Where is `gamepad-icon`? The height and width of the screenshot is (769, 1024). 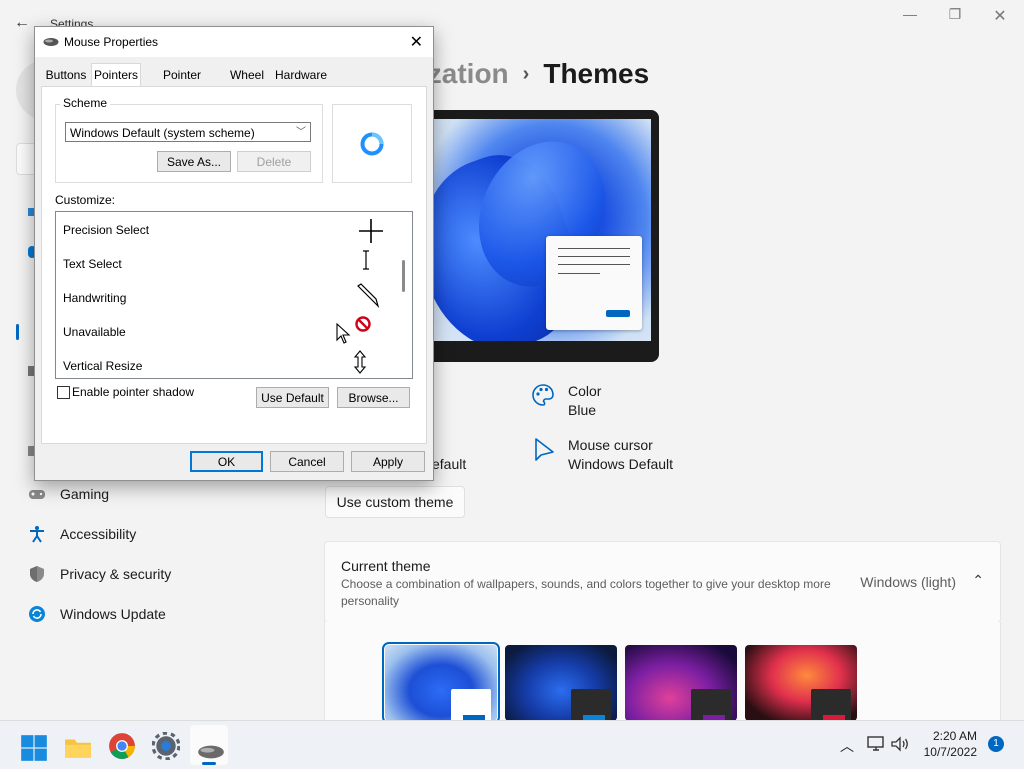 gamepad-icon is located at coordinates (37, 494).